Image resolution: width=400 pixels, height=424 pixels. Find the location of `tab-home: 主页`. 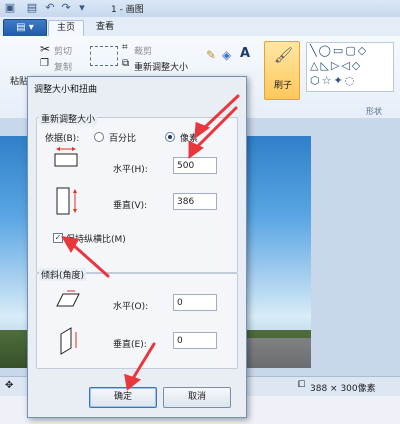

tab-home: 主页 is located at coordinates (66, 28).